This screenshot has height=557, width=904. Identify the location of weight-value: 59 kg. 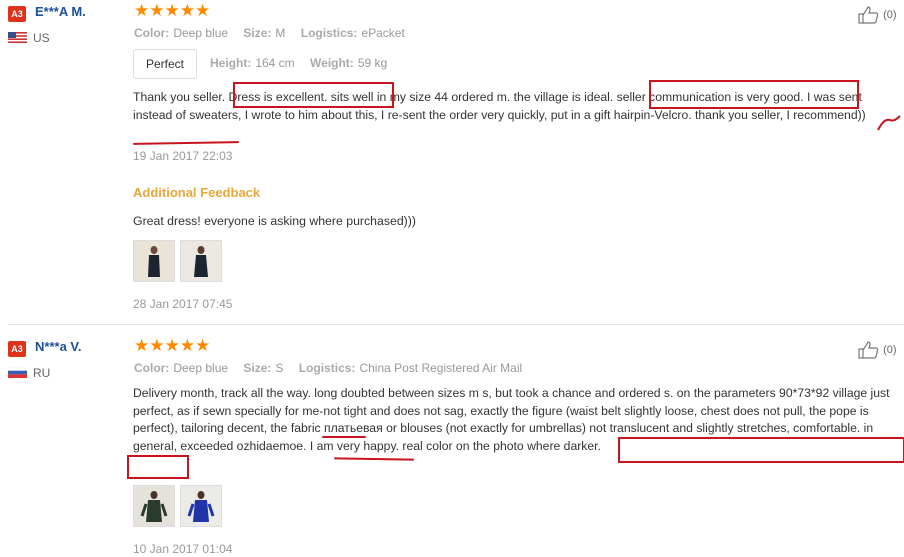
(372, 63).